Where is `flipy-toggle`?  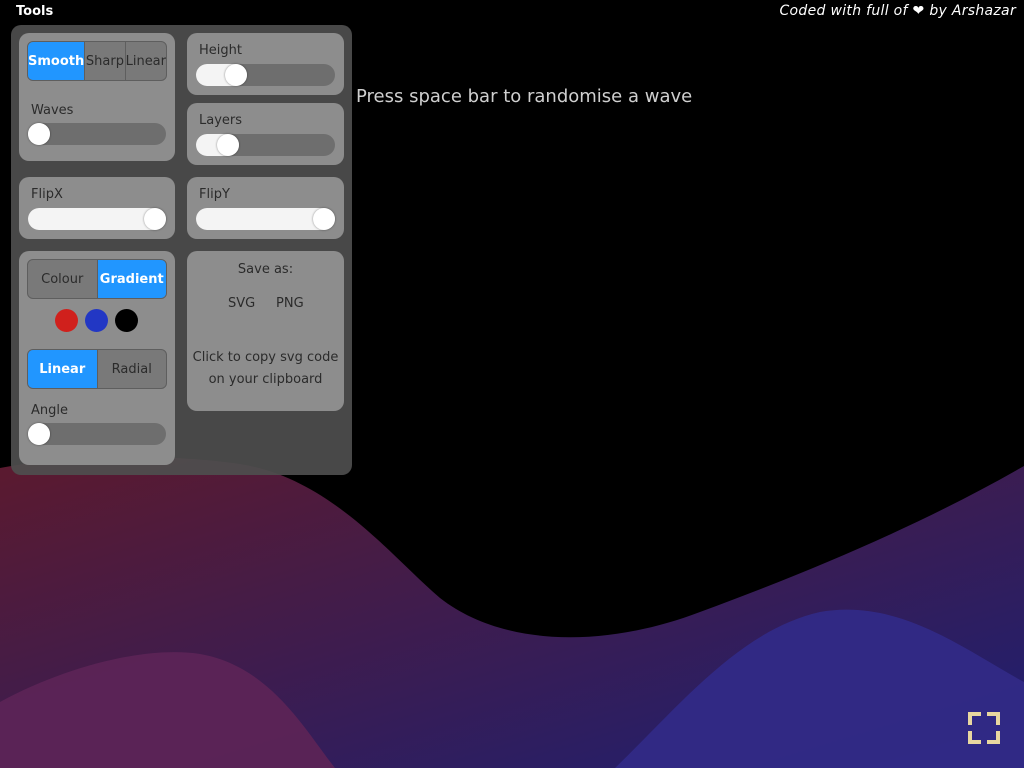 flipy-toggle is located at coordinates (265, 219).